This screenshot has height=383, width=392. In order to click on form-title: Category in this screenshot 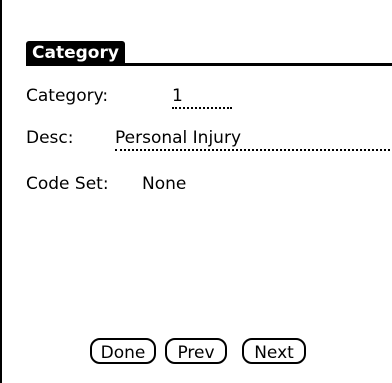, I will do `click(75, 53)`.